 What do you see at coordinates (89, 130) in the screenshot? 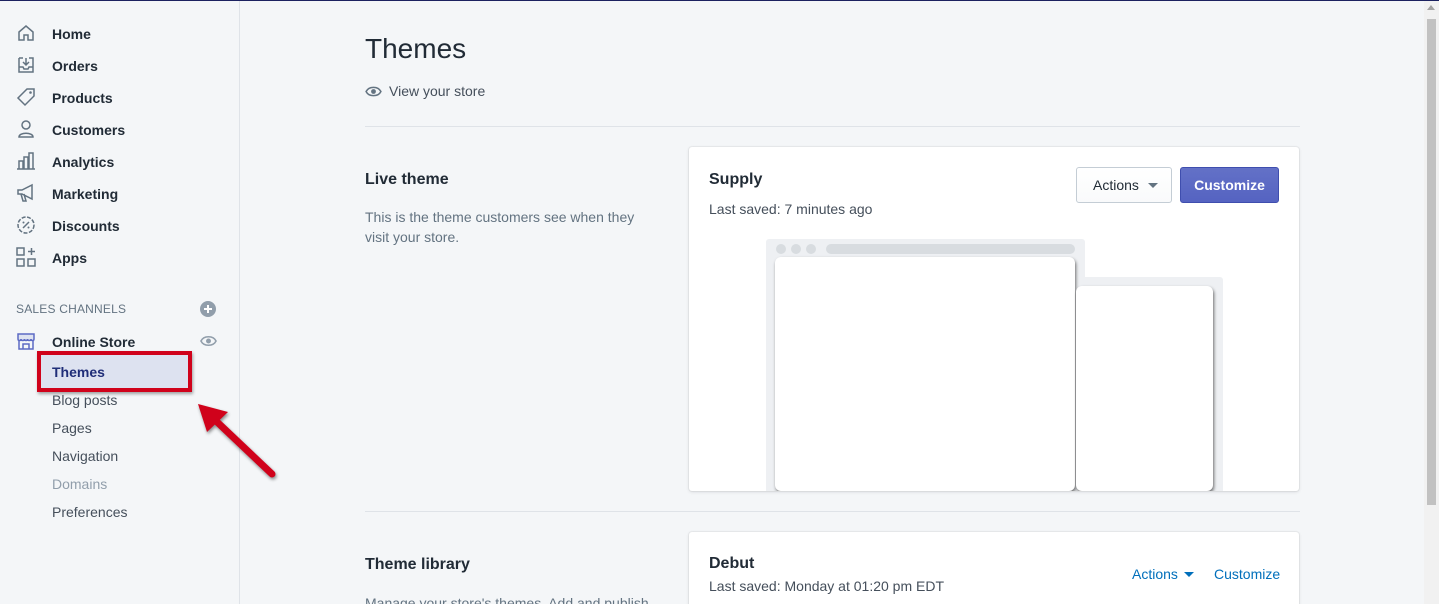
I see `sidebar-item-label: Customers` at bounding box center [89, 130].